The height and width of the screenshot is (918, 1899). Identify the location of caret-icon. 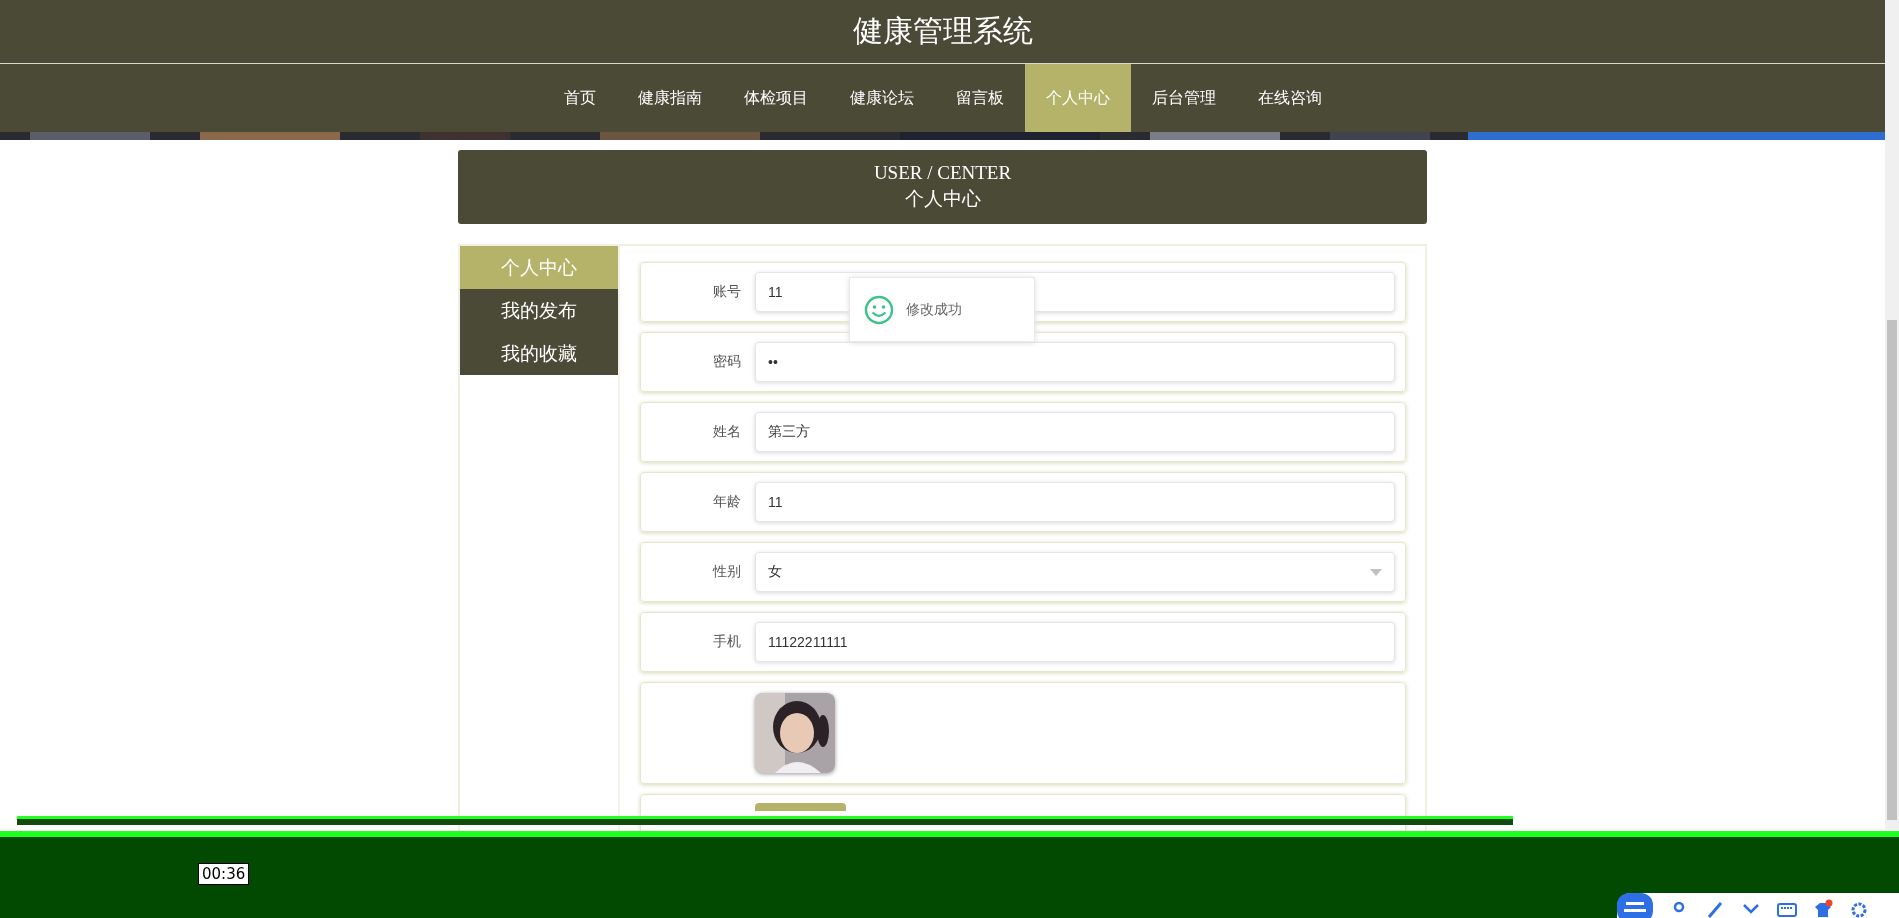
(1376, 572).